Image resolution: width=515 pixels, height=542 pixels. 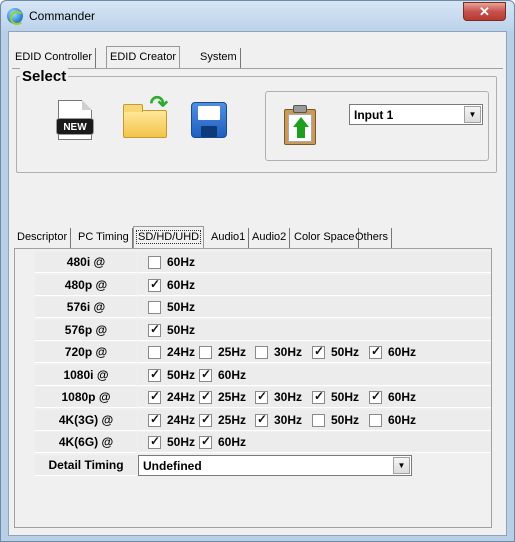 I want to click on clipboard-upload-icon, so click(x=300, y=125).